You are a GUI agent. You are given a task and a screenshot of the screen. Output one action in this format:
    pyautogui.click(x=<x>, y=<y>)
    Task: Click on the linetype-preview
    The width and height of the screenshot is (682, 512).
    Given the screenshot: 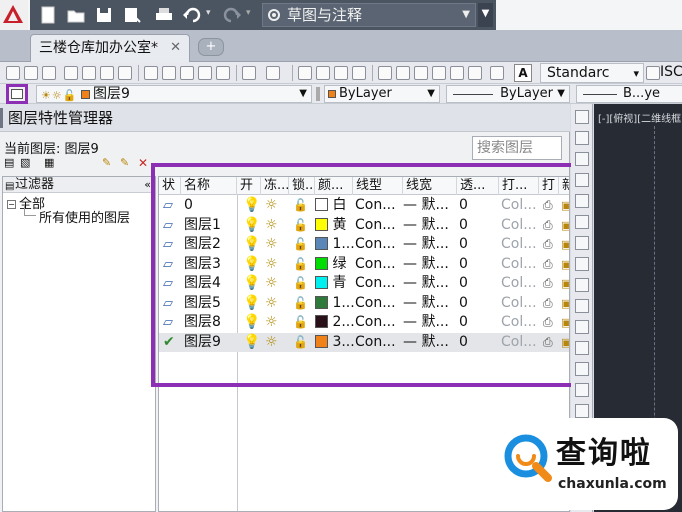 What is the action you would take?
    pyautogui.click(x=473, y=94)
    